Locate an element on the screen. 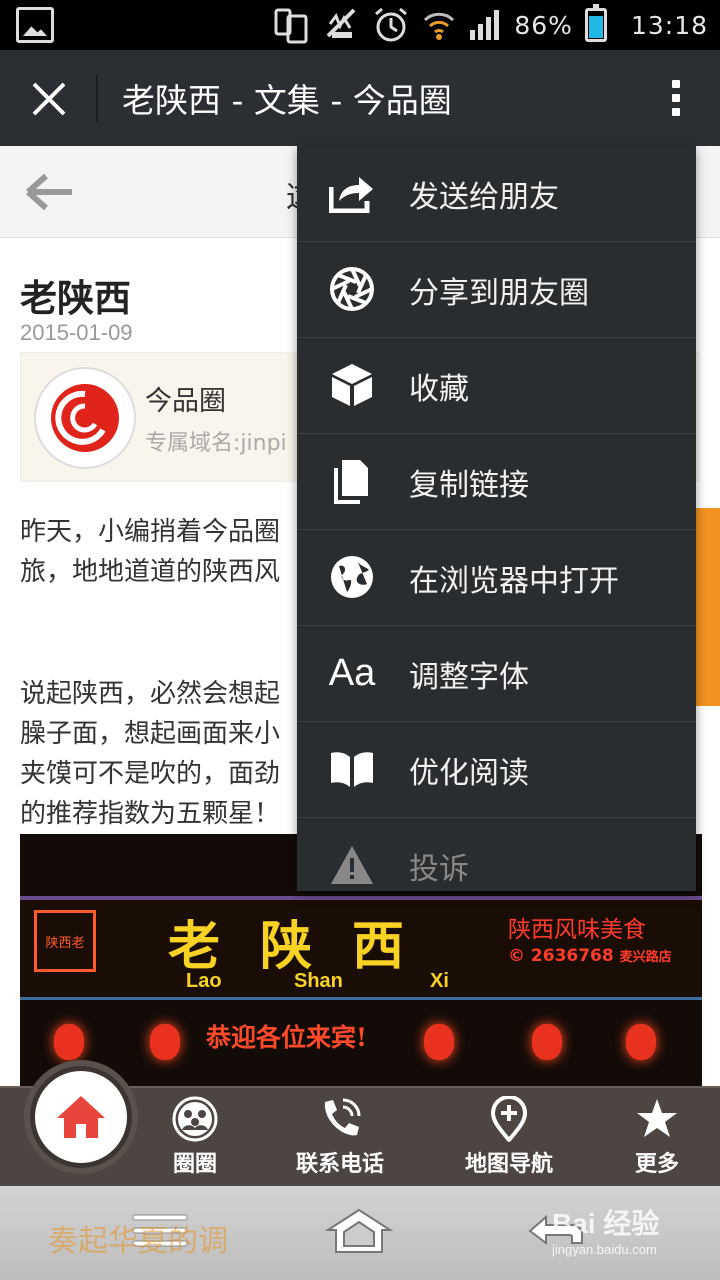 The height and width of the screenshot is (1280, 720). font-size-icon: Aa is located at coordinates (352, 672).